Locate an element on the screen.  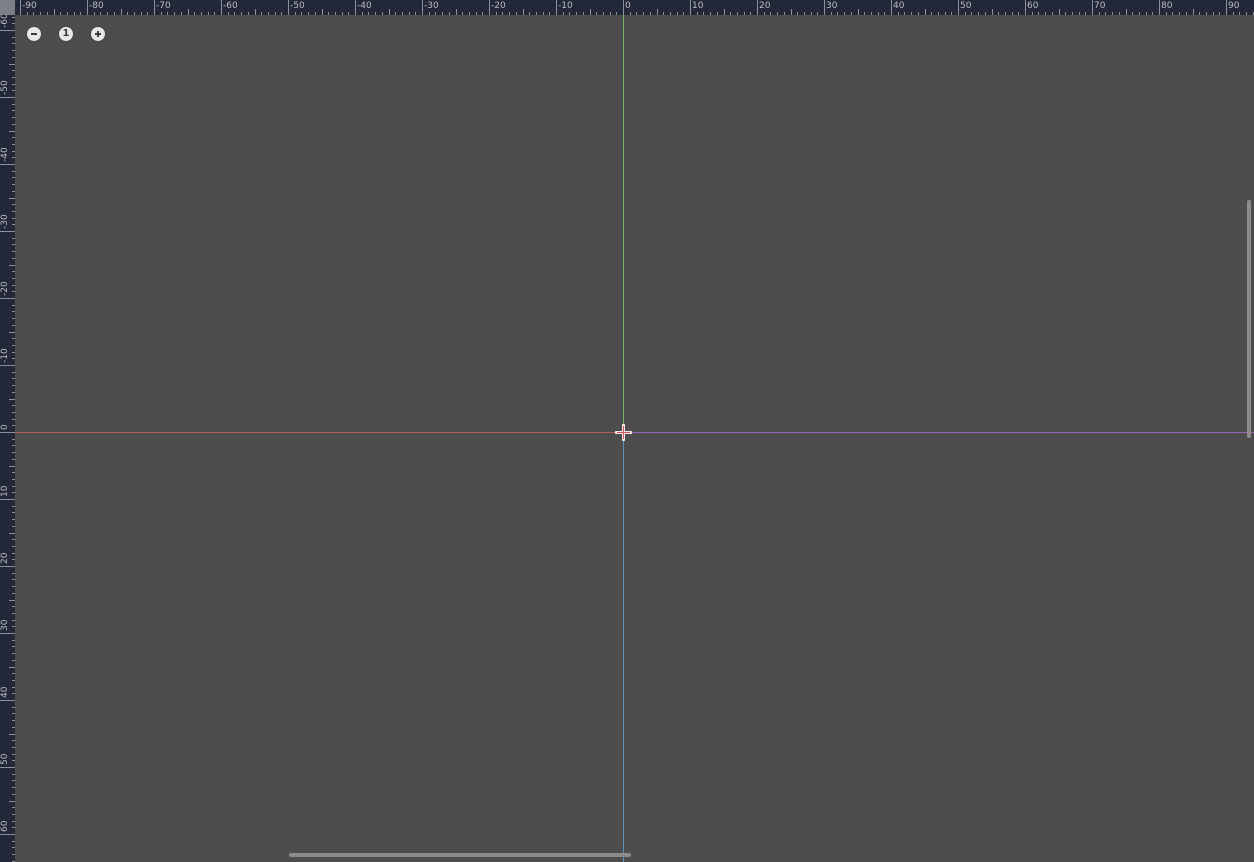
axis-x-negative is located at coordinates (319, 432).